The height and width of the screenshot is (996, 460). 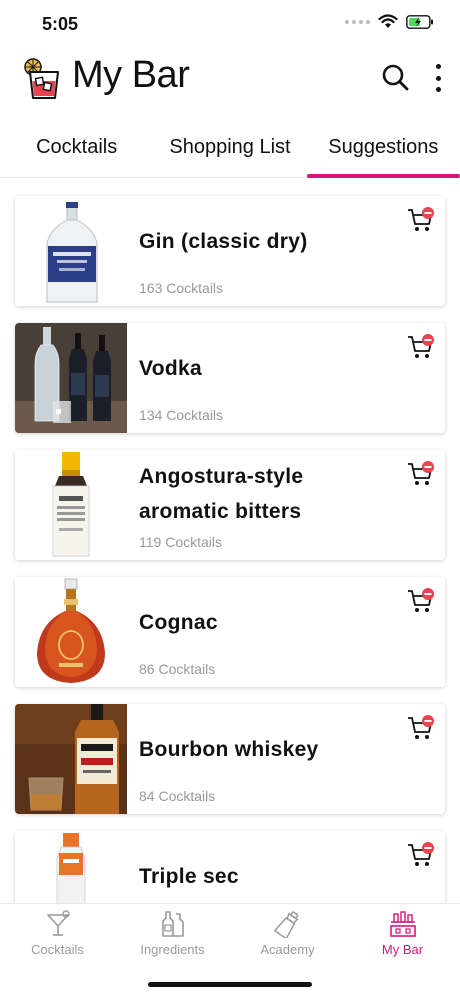 I want to click on status-icons, so click(x=389, y=21).